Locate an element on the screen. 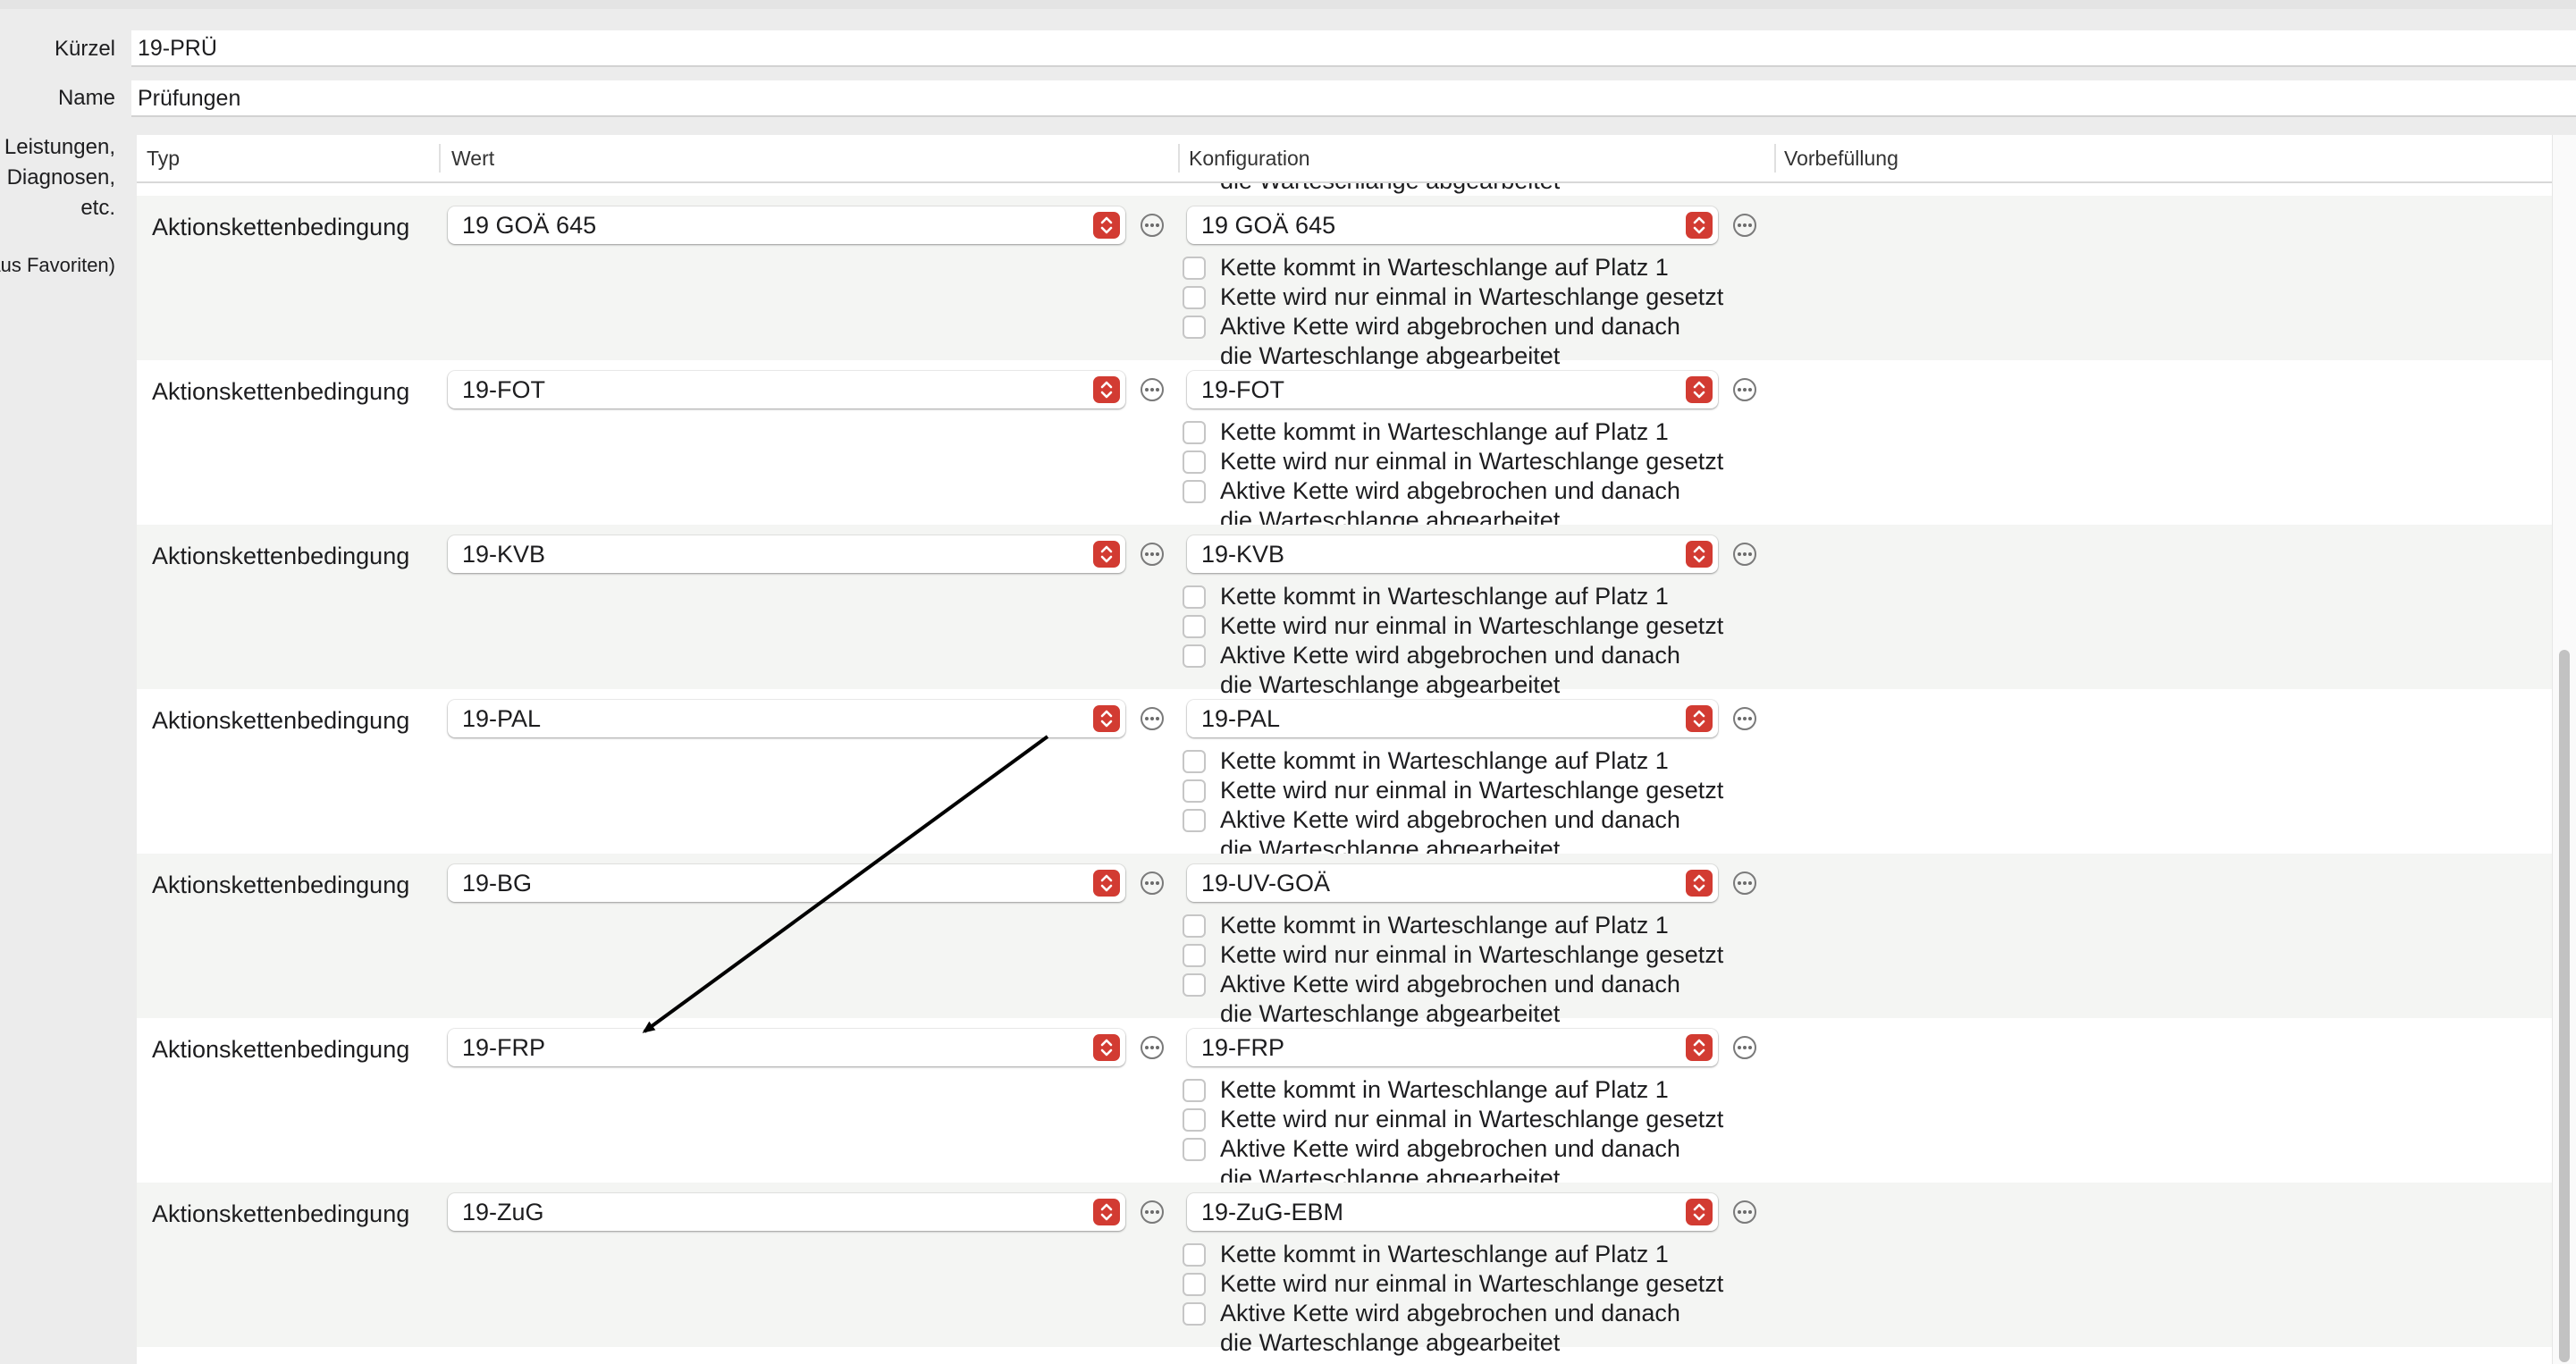 Image resolution: width=2576 pixels, height=1364 pixels. name-field: Prüfungen is located at coordinates (1354, 98).